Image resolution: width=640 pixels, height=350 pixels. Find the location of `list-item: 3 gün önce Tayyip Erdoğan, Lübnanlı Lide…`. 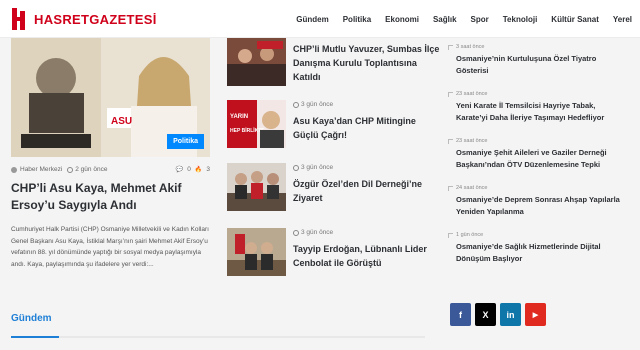

list-item: 3 gün önce Tayyip Erdoğan, Lübnanlı Lide… is located at coordinates (334, 253).